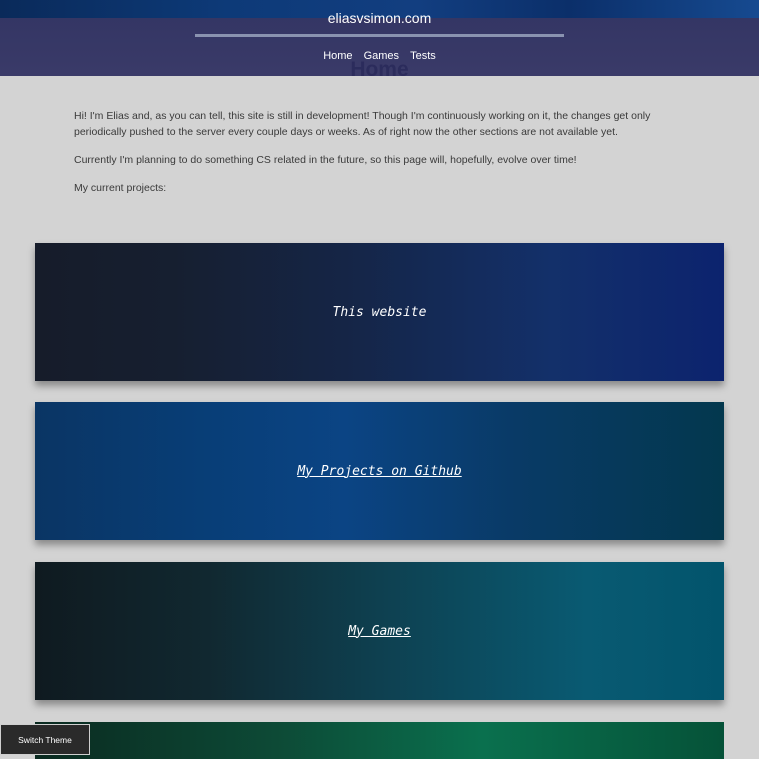 The width and height of the screenshot is (759, 759). I want to click on site-header: eliasvsimon.com Home Games Tests, so click(379, 38).